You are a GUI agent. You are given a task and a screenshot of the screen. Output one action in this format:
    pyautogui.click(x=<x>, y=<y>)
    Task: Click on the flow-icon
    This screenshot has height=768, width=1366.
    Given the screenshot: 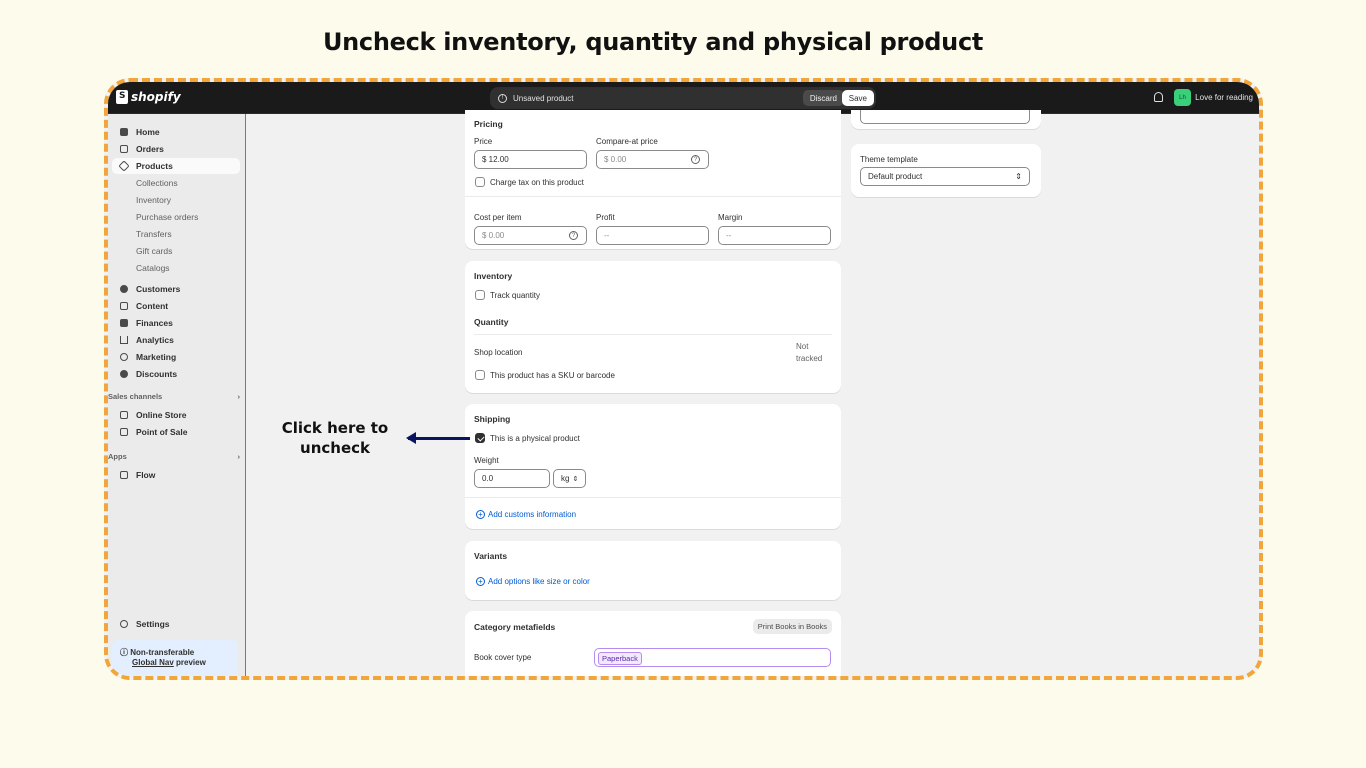 What is the action you would take?
    pyautogui.click(x=124, y=475)
    